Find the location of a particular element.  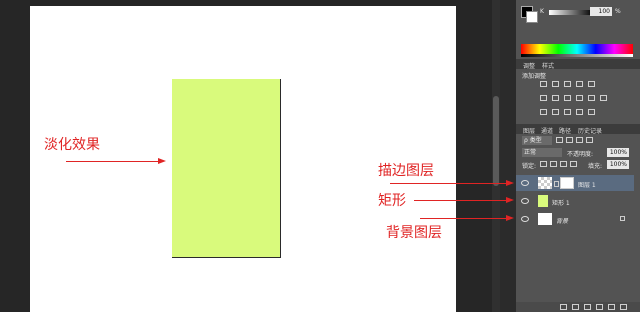

annotation-background-layer: 背景图层 is located at coordinates (414, 233).